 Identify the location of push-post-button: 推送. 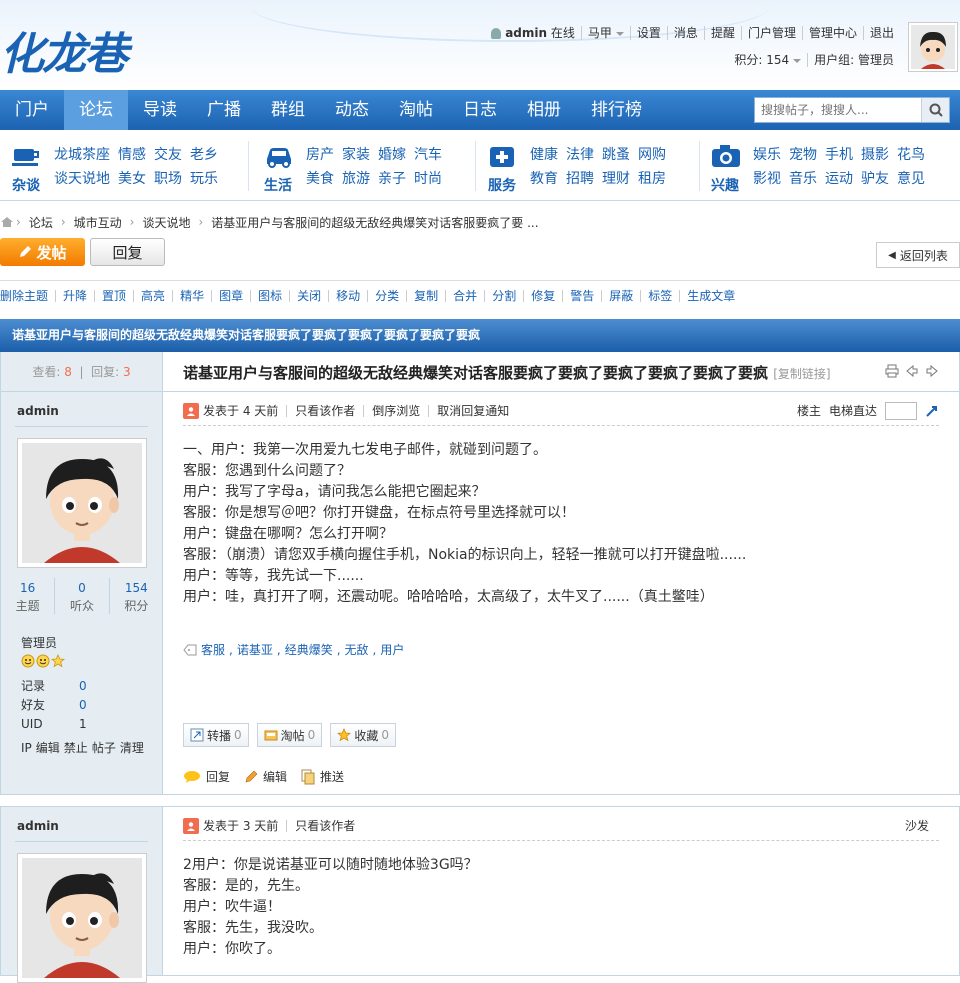
(322, 776).